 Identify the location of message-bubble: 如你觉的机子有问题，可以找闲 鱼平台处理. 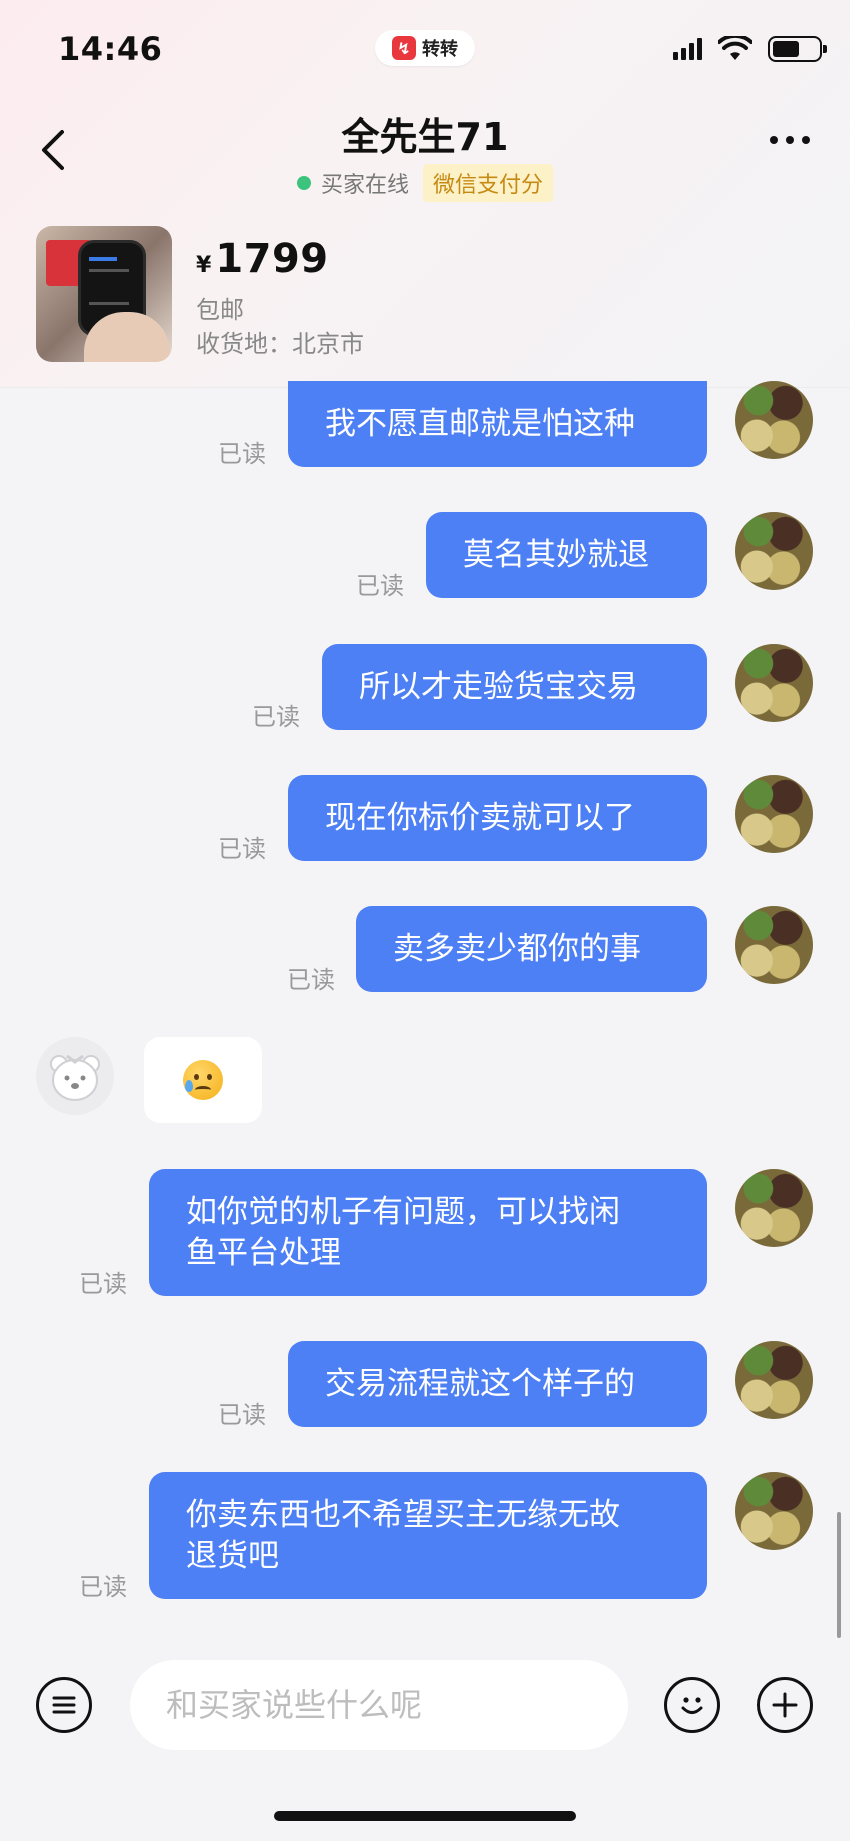
(428, 1232).